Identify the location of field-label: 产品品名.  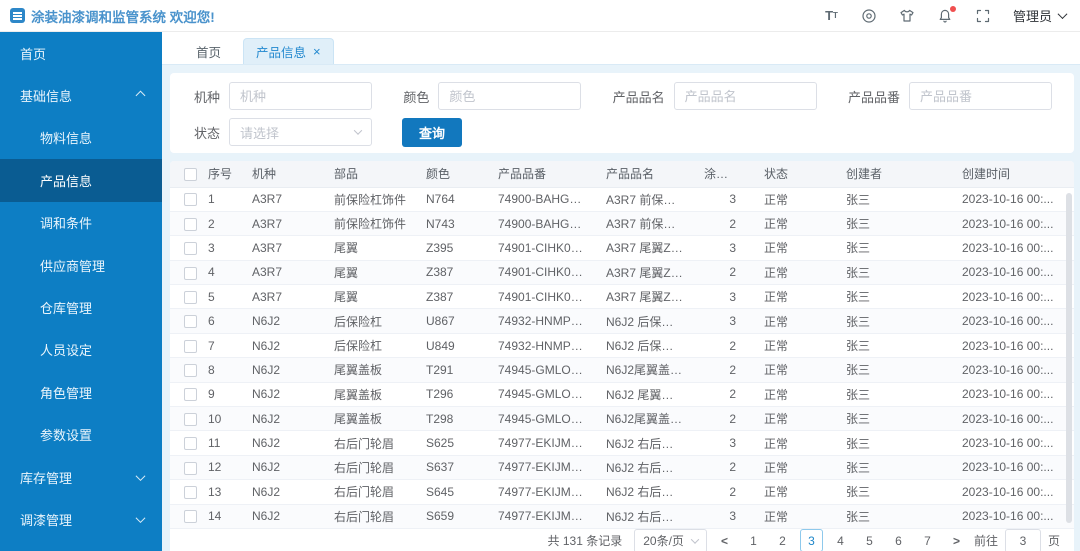
(638, 97).